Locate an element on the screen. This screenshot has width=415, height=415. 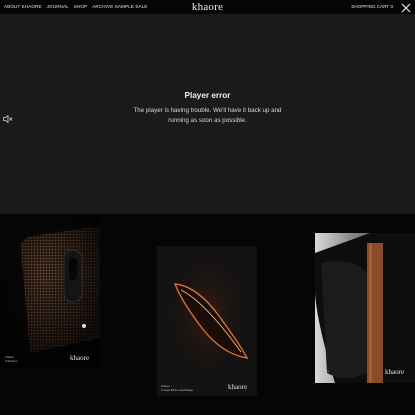
player-error-title: Player error is located at coordinates (207, 95).